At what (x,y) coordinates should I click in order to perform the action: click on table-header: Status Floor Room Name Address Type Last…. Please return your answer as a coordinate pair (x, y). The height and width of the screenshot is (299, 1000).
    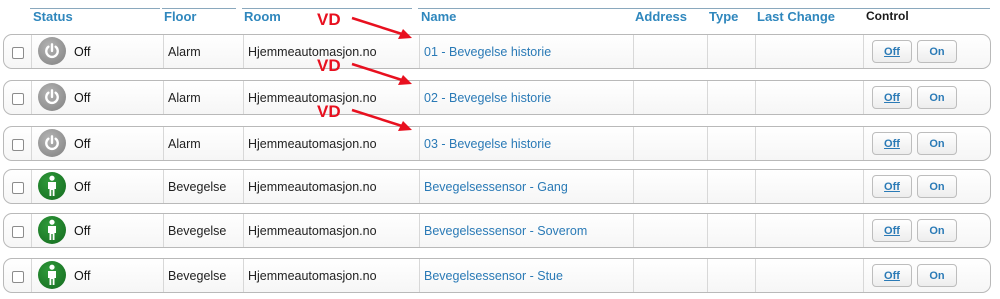
    Looking at the image, I should click on (500, 15).